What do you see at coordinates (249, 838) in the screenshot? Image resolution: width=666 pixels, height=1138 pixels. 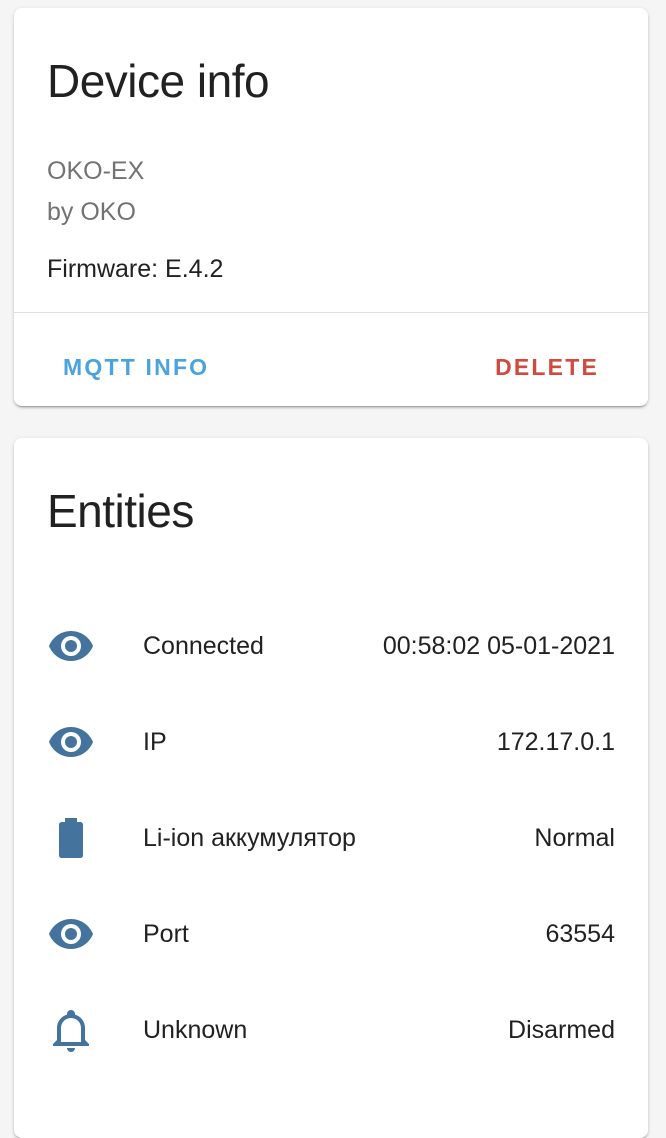 I see `entity-name: Li-ion аккумулятор` at bounding box center [249, 838].